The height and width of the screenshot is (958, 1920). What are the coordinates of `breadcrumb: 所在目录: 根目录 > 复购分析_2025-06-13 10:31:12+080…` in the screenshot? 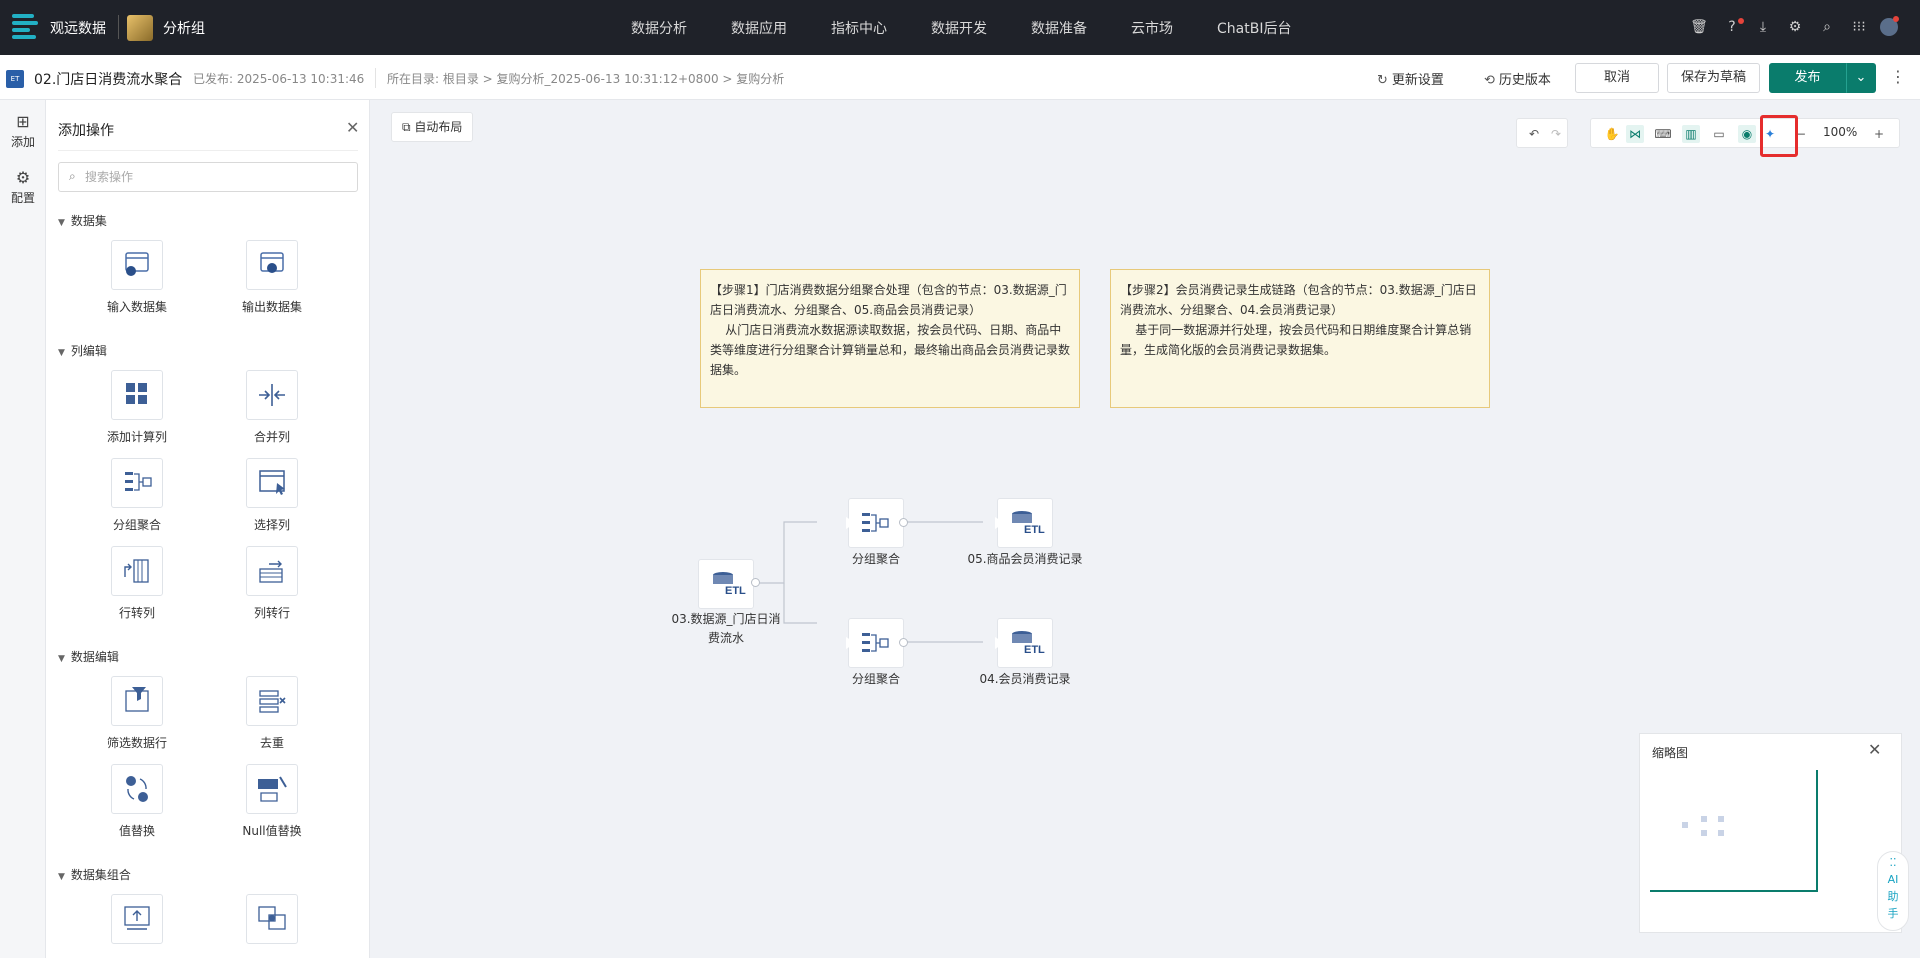 It's located at (585, 78).